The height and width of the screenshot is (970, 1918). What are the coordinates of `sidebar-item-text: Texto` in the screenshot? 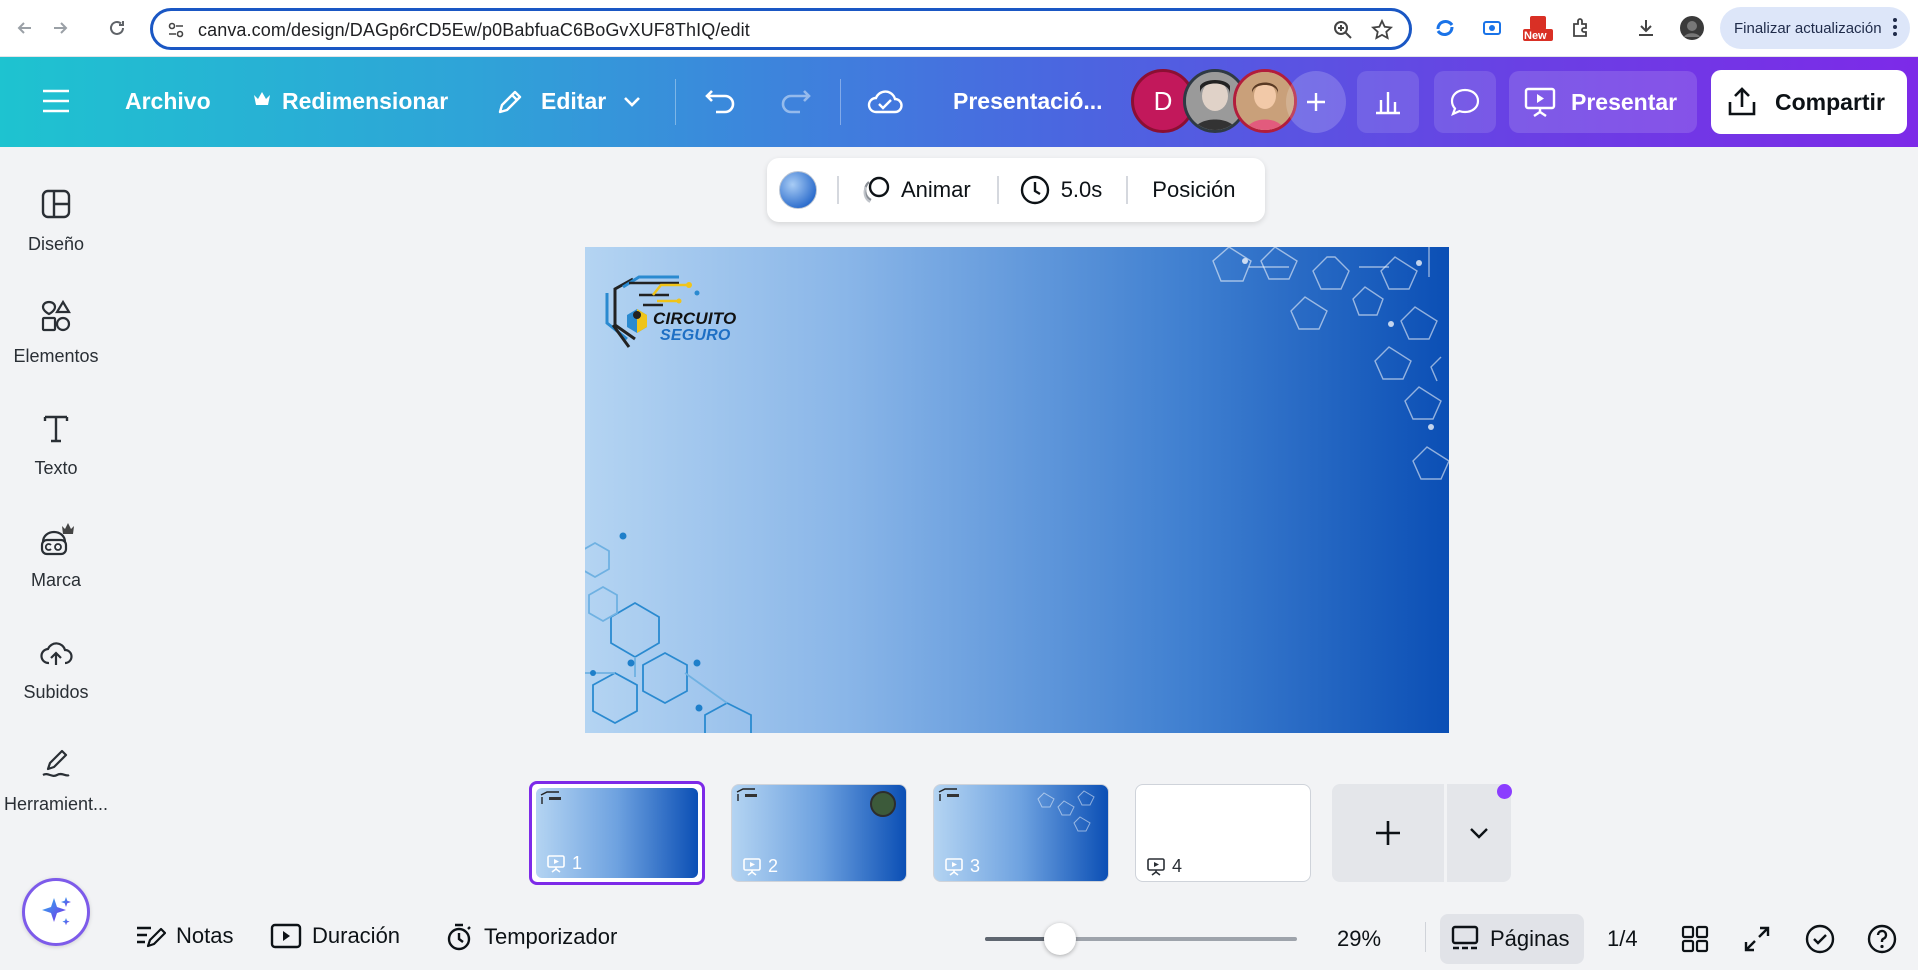 It's located at (56, 444).